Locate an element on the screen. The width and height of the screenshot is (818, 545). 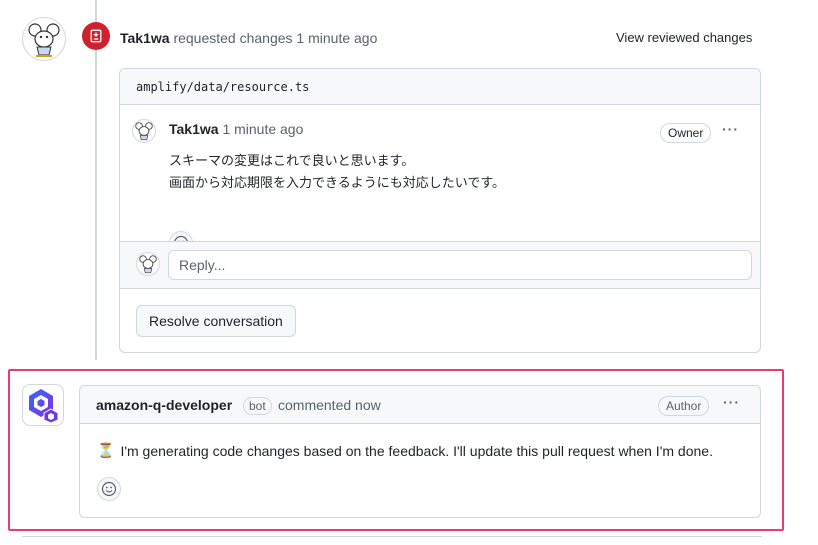
bot-comment-menu-icon: ··· is located at coordinates (731, 402).